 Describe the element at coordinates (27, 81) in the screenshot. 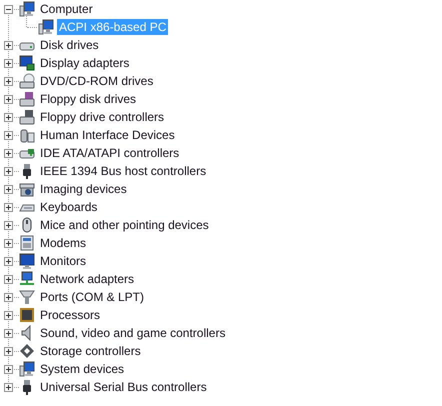

I see `disc-drive-icon` at that location.